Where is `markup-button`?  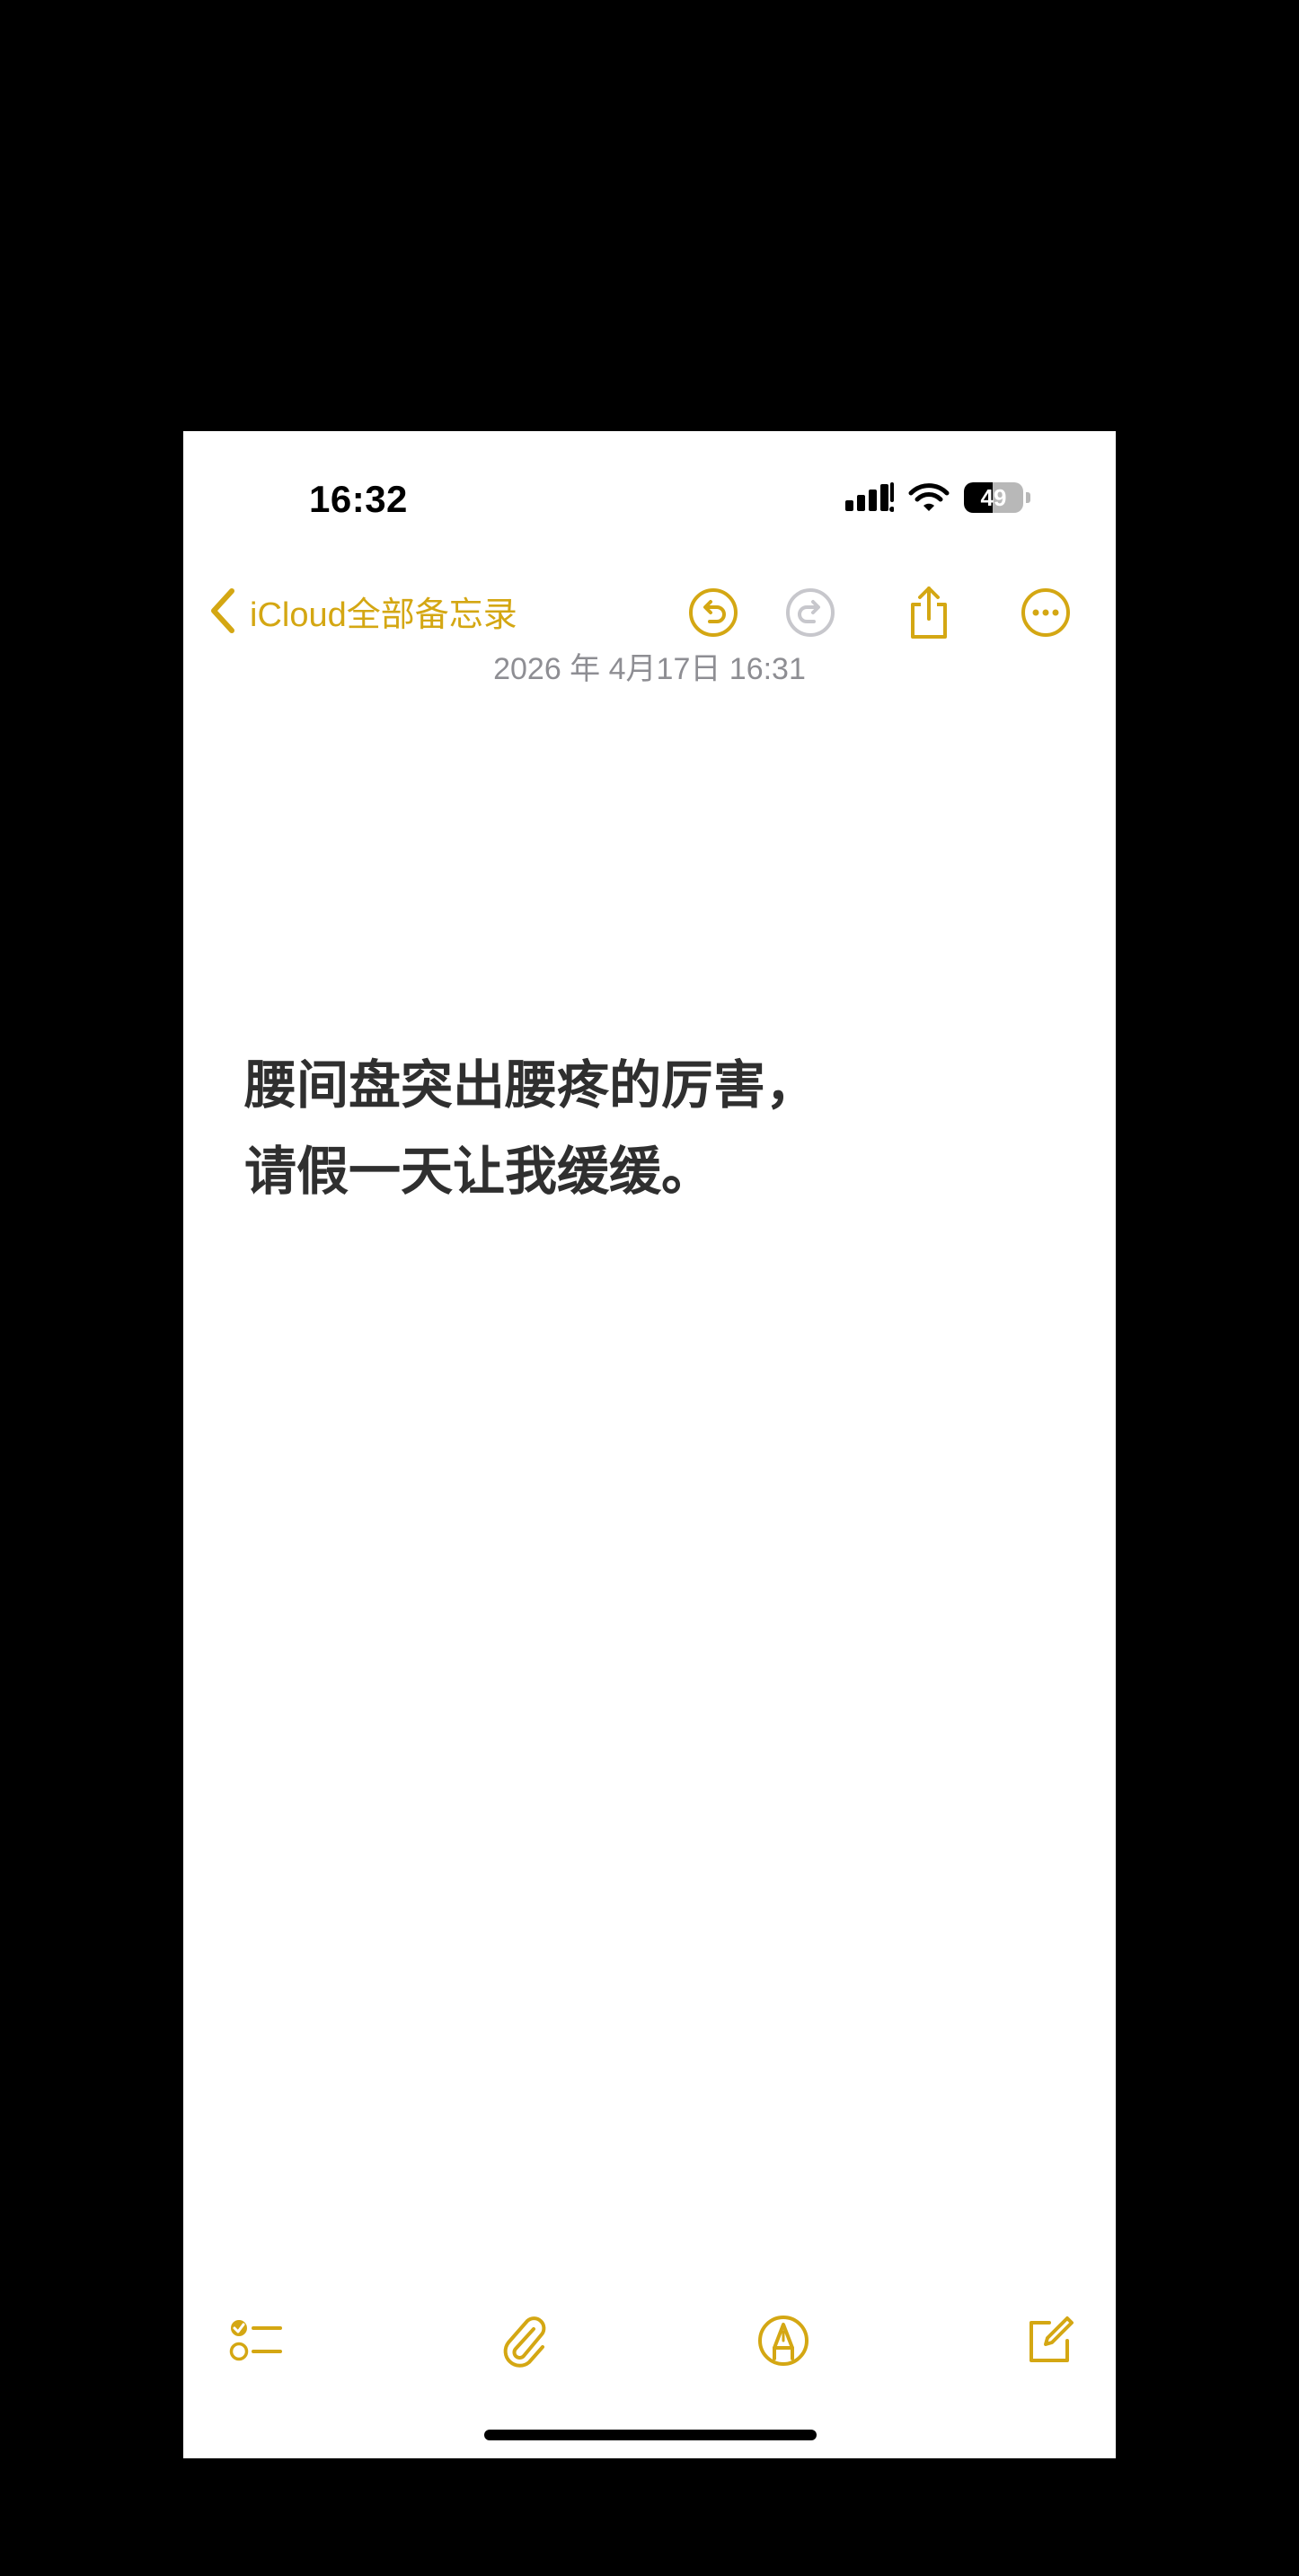
markup-button is located at coordinates (783, 2340).